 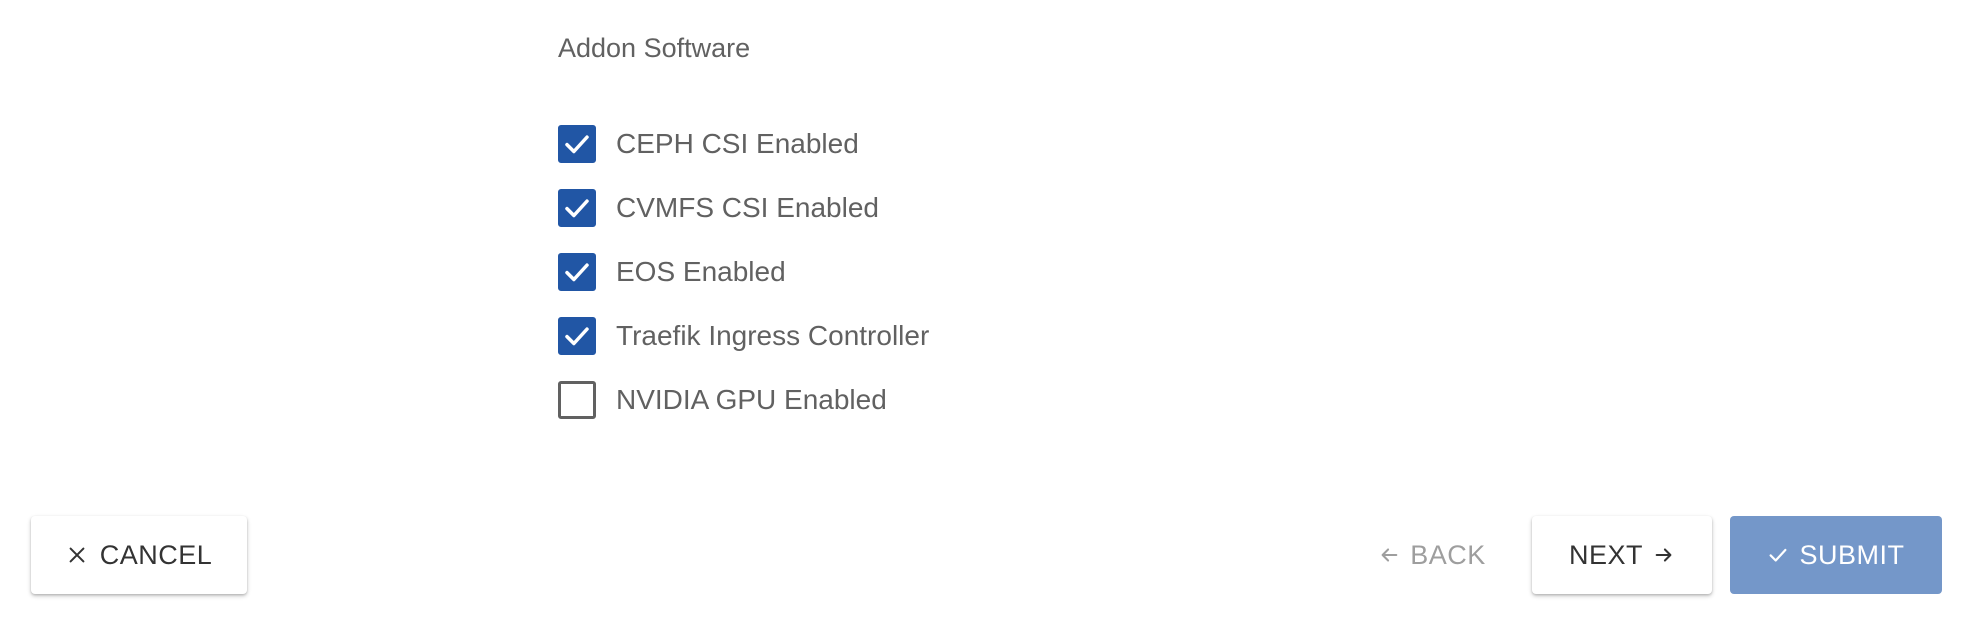 I want to click on checkbox-label: CEPH CSI Enabled, so click(x=737, y=143).